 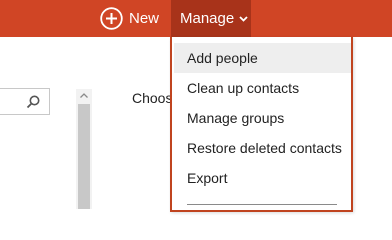 I want to click on manage-menu-button: Manage, so click(x=211, y=18).